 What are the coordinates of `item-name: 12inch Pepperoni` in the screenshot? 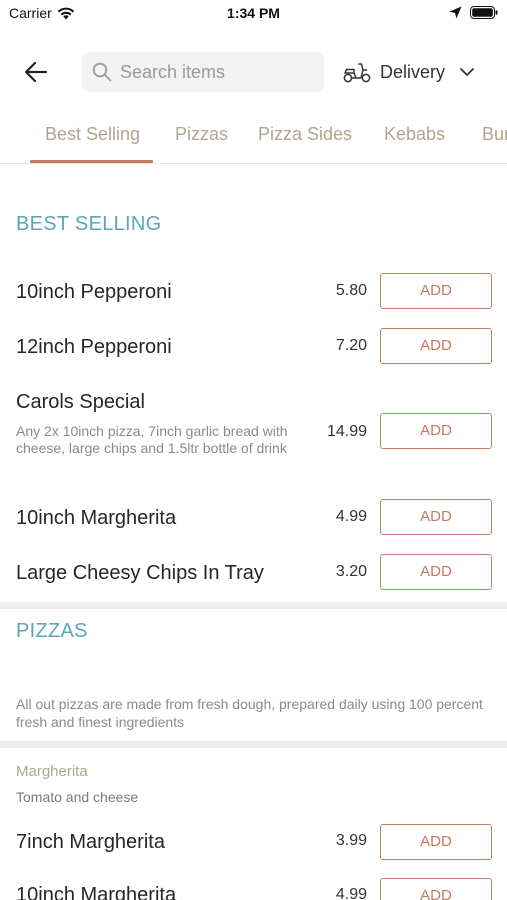 It's located at (94, 347).